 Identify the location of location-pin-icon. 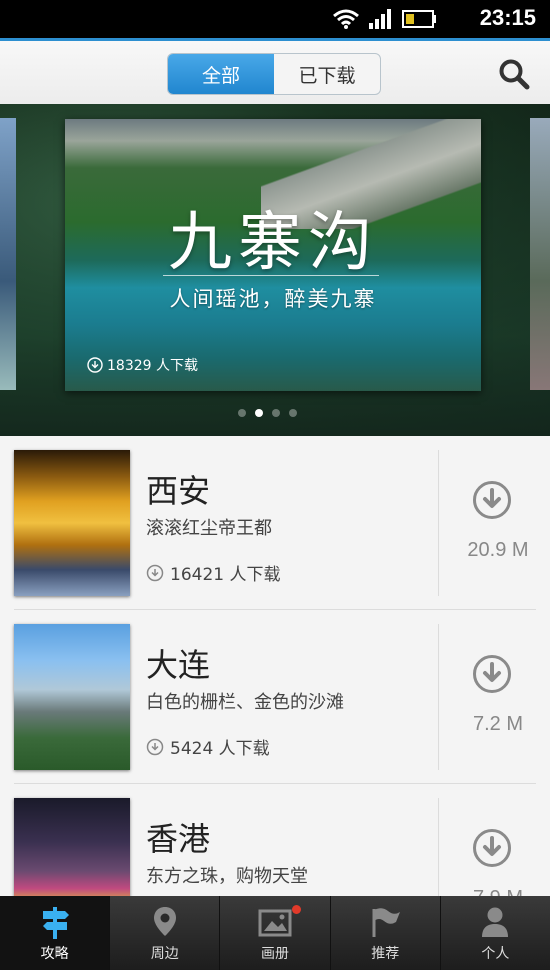
(164, 921).